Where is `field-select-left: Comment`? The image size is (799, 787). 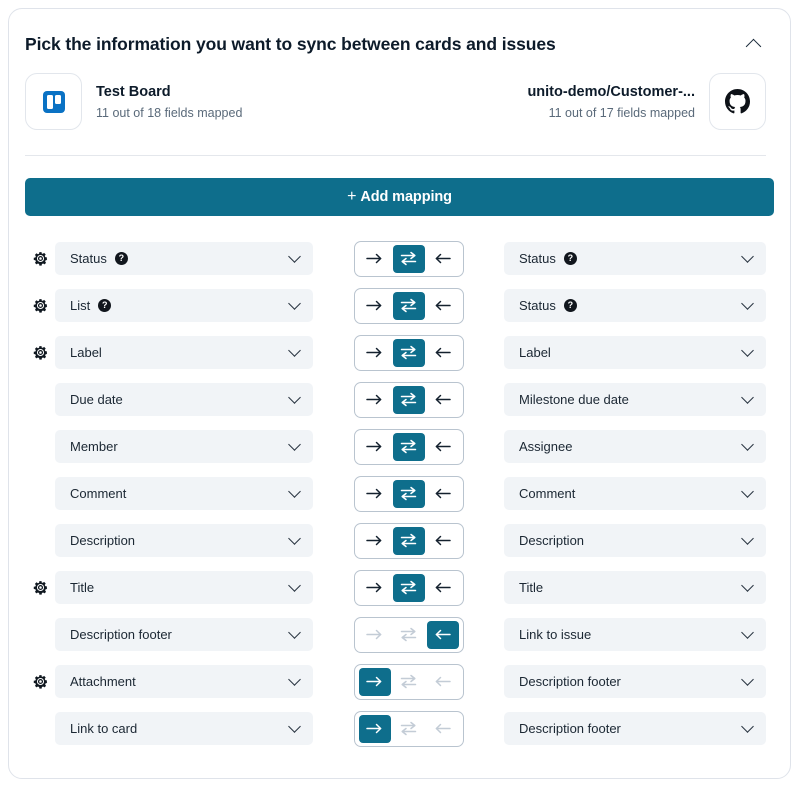 field-select-left: Comment is located at coordinates (184, 493).